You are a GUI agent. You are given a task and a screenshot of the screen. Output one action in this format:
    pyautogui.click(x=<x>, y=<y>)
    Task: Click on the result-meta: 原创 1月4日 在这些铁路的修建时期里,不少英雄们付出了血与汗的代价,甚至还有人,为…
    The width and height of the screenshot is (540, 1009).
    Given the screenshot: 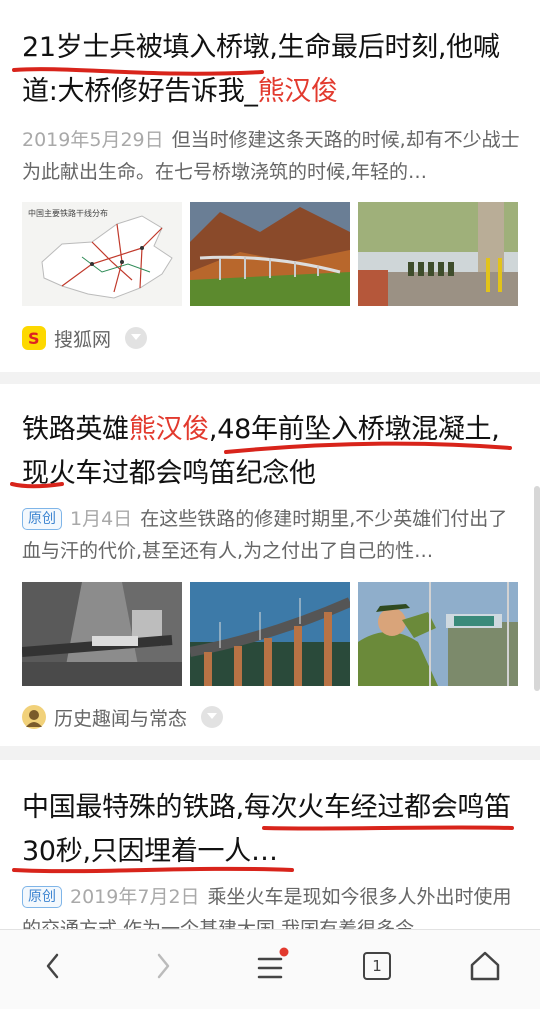 What is the action you would take?
    pyautogui.click(x=272, y=535)
    